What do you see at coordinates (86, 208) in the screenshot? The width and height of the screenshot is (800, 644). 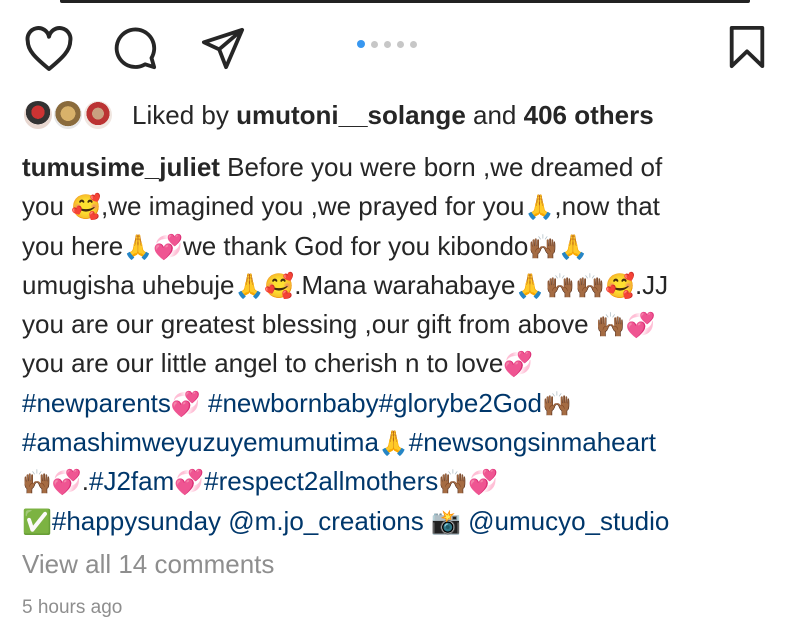 I see `emoji-icon: 🥰` at bounding box center [86, 208].